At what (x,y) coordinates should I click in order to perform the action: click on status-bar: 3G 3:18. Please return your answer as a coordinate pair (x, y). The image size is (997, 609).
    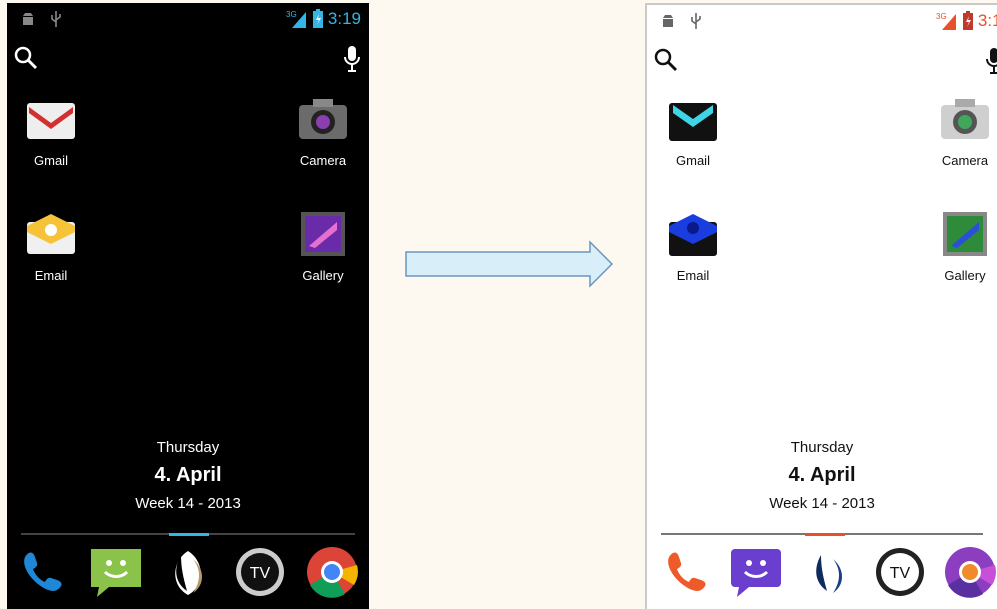
    Looking at the image, I should click on (822, 21).